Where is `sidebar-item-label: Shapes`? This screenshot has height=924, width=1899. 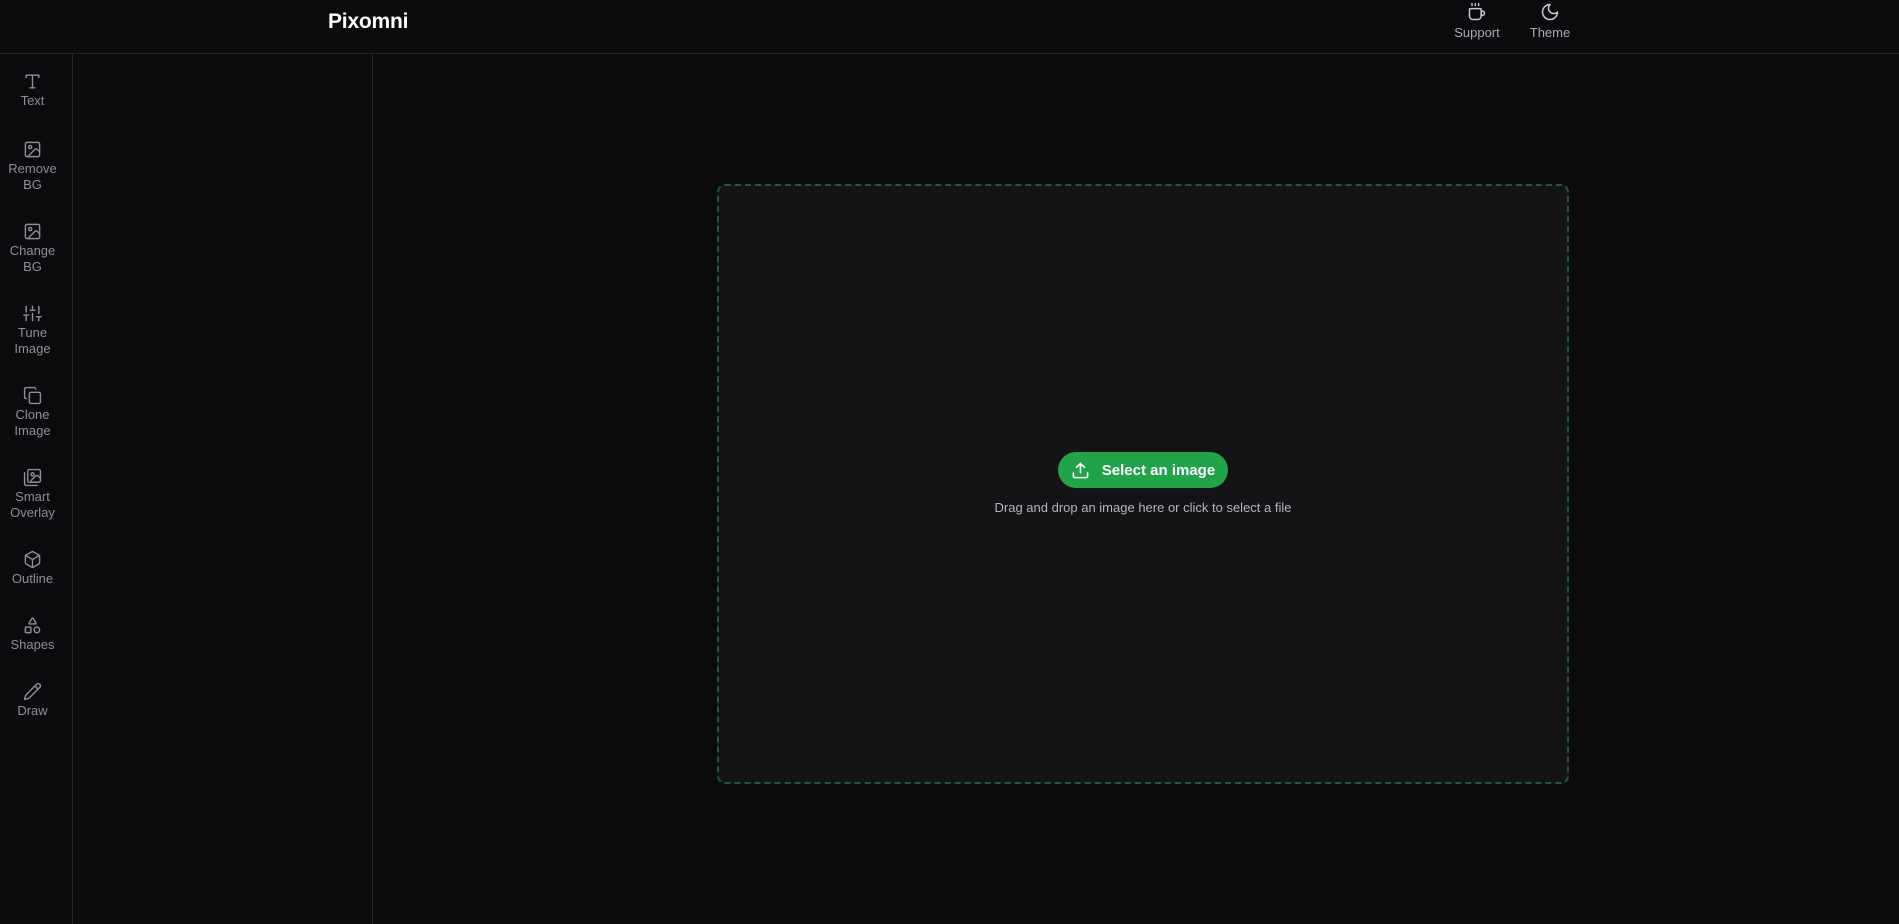 sidebar-item-label: Shapes is located at coordinates (32, 644).